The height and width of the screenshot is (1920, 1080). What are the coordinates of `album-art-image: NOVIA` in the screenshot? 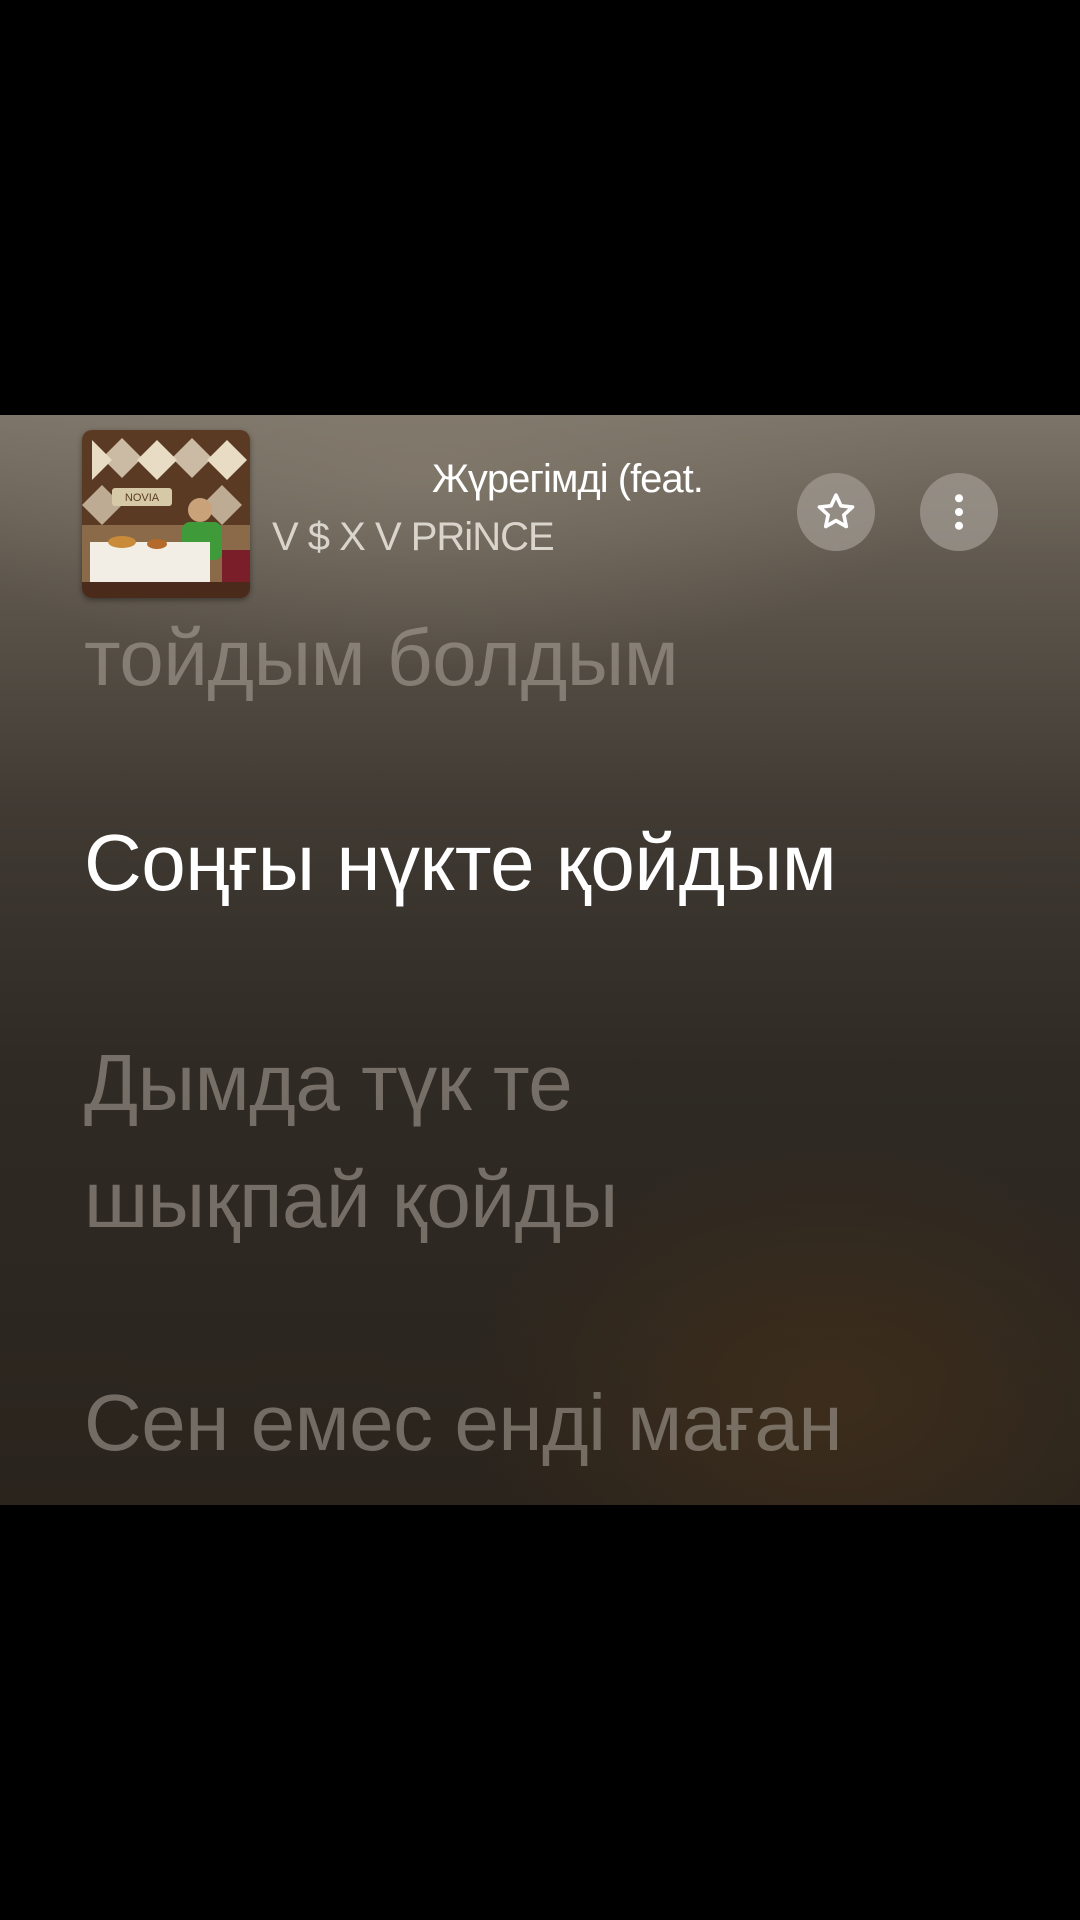 It's located at (166, 514).